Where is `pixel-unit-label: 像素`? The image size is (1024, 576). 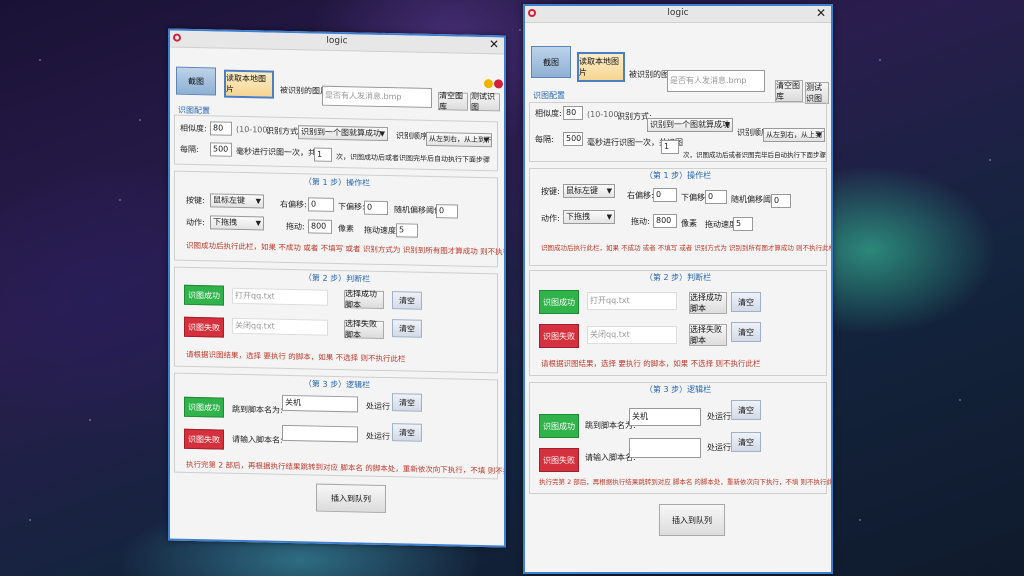
pixel-unit-label: 像素 is located at coordinates (346, 229).